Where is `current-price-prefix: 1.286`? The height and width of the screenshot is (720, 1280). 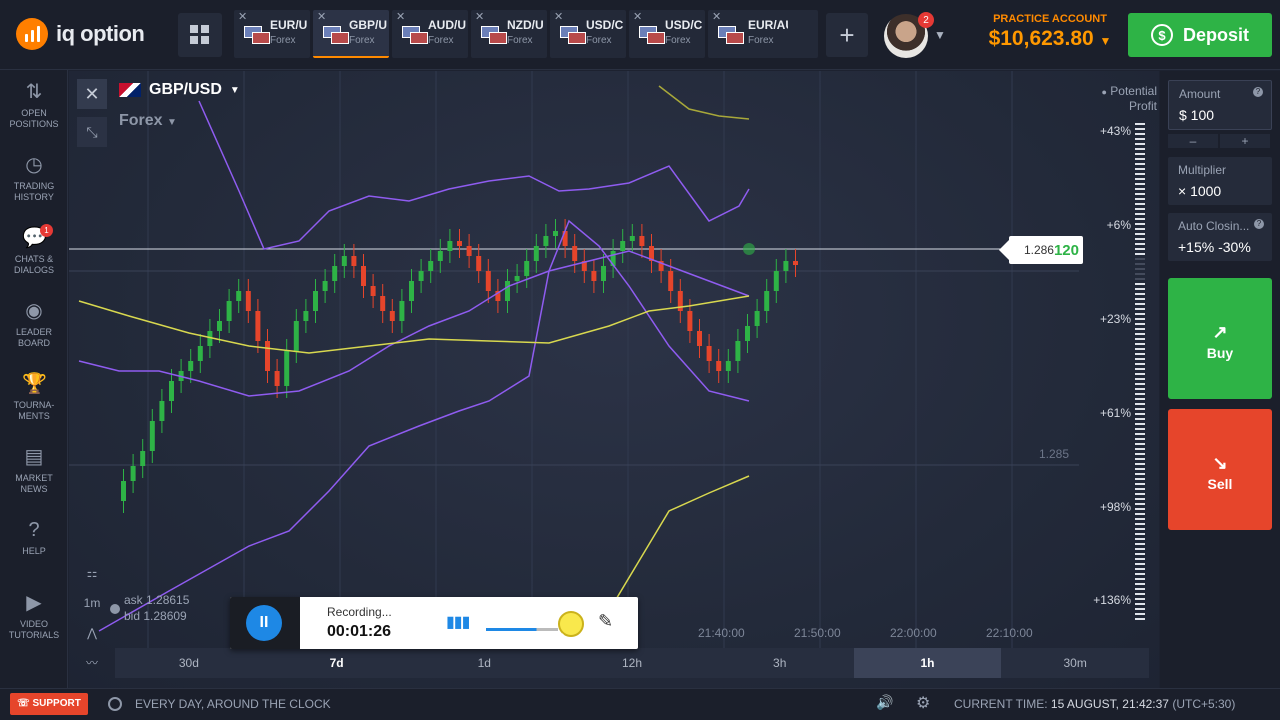 current-price-prefix: 1.286 is located at coordinates (1038, 250).